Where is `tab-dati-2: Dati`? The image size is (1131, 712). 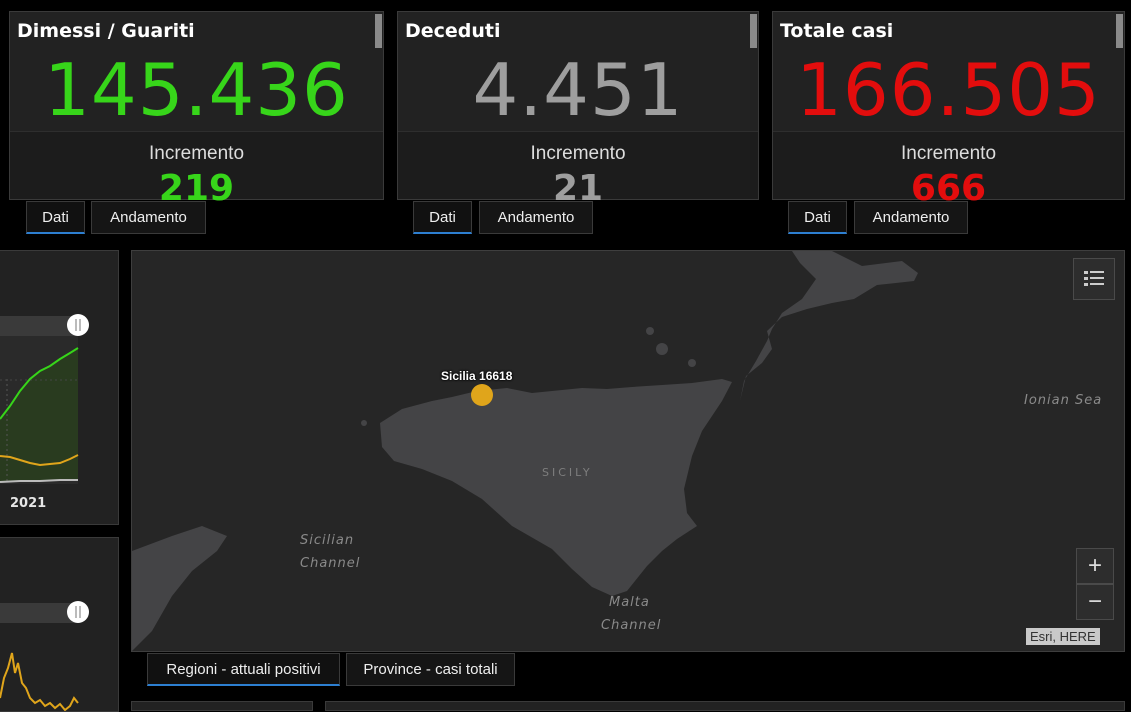
tab-dati-2: Dati is located at coordinates (442, 217).